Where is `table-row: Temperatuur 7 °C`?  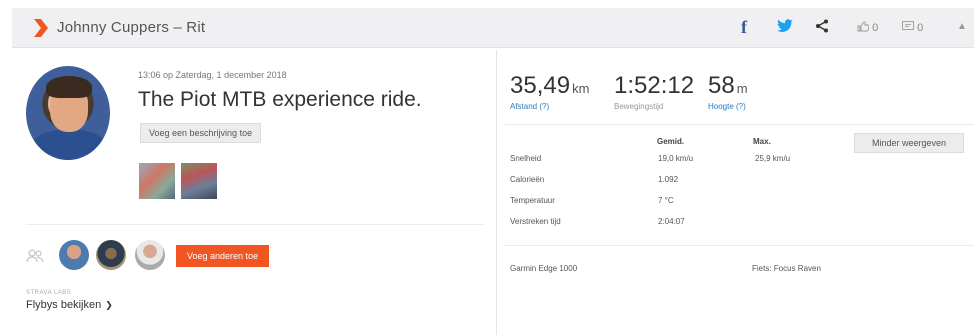 table-row: Temperatuur 7 °C is located at coordinates (670, 203).